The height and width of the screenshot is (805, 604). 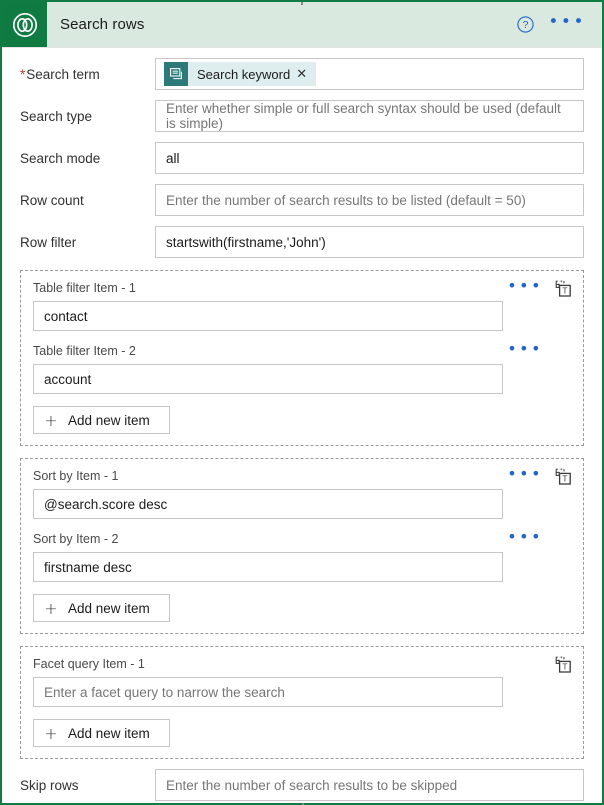 What do you see at coordinates (24, 24) in the screenshot?
I see `dataverse-logo-icon` at bounding box center [24, 24].